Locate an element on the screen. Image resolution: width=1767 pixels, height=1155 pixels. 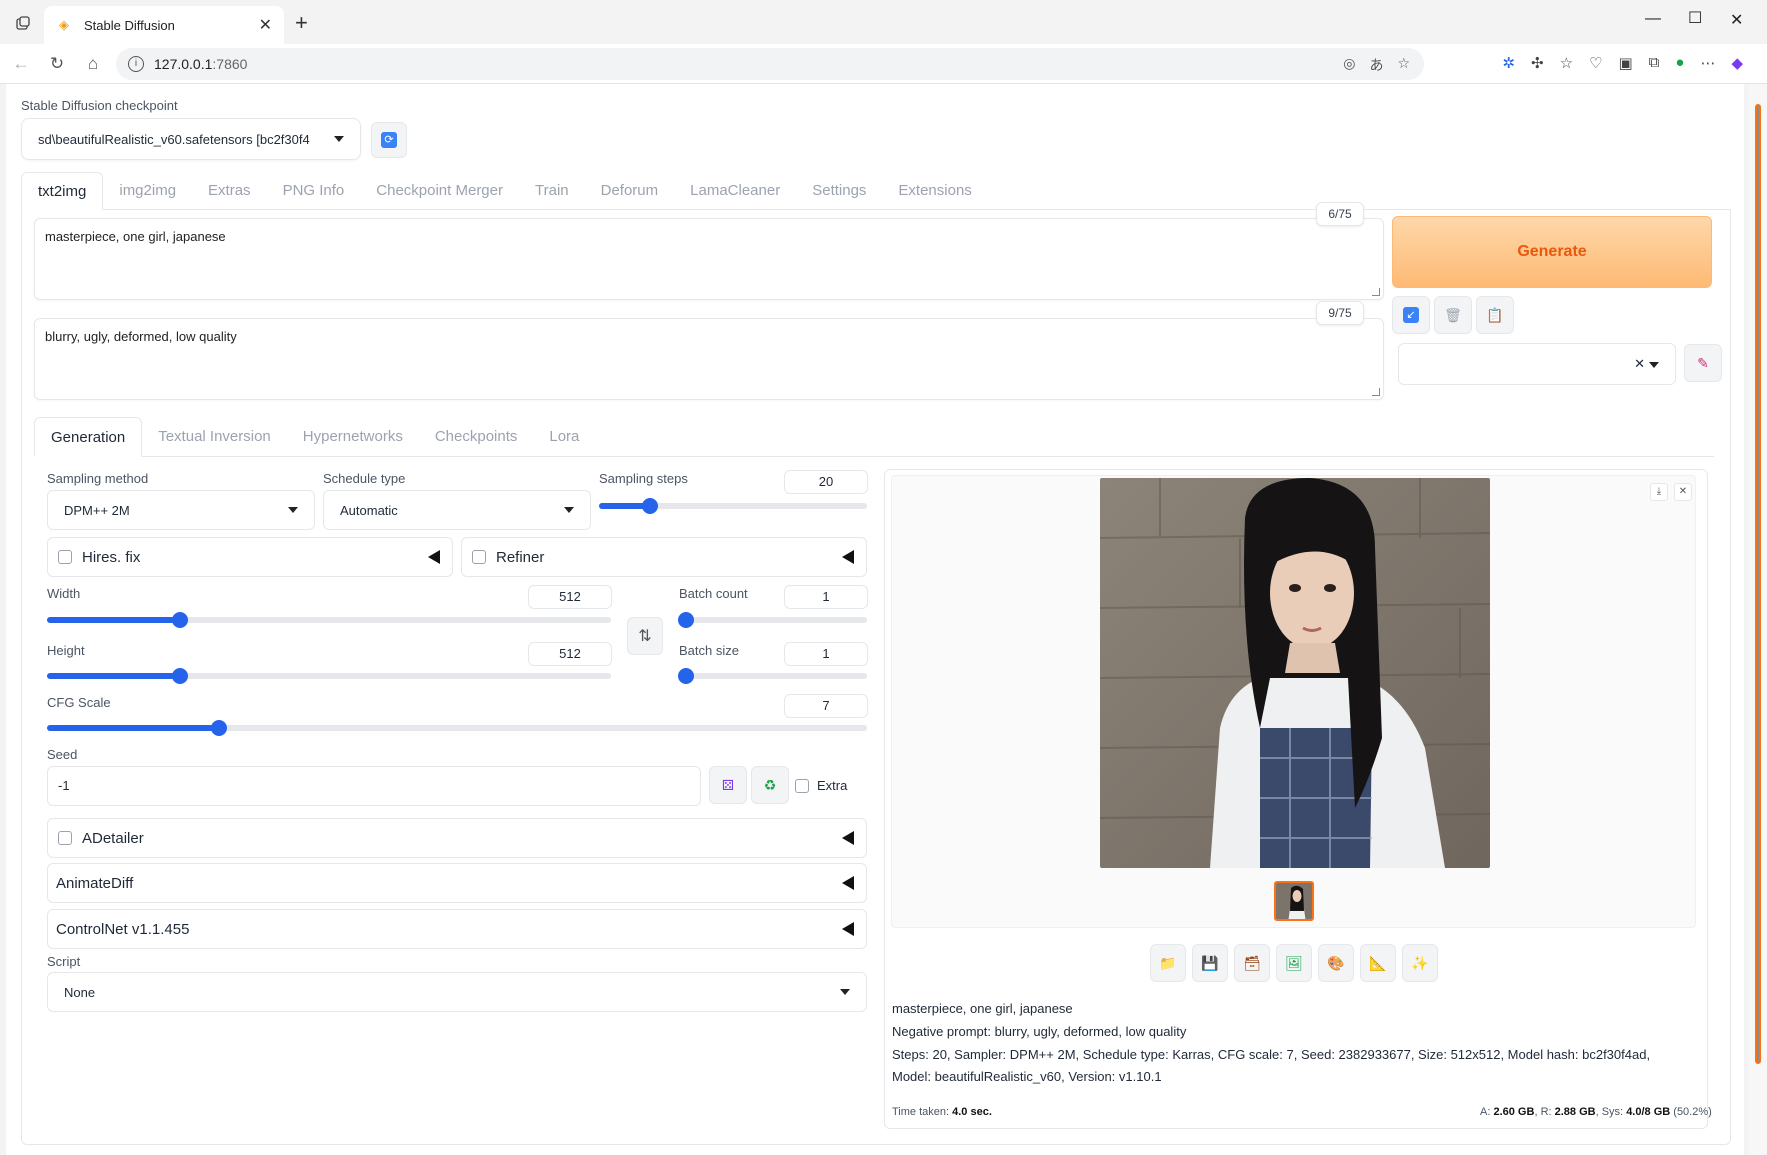
tab-settings: Settings is located at coordinates (839, 191).